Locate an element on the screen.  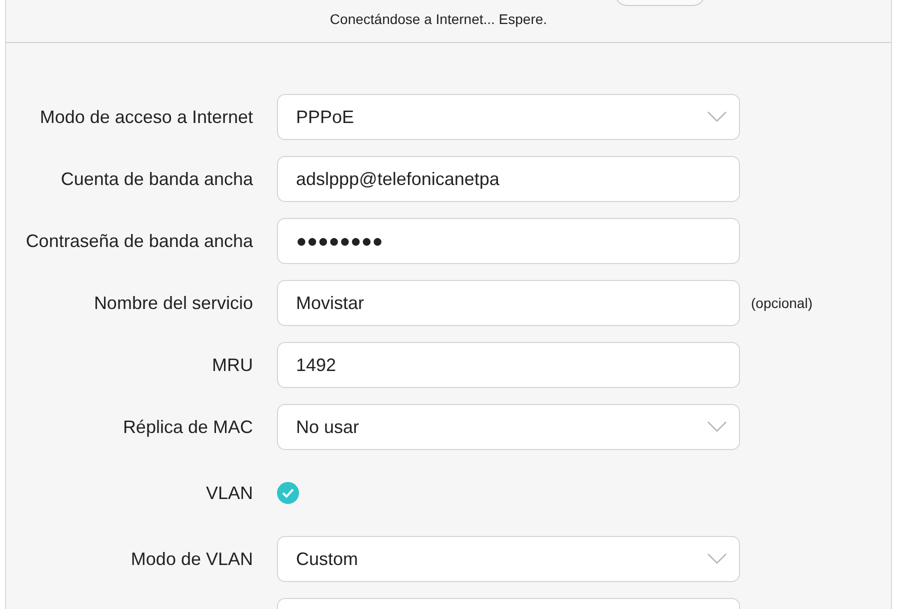
field-label: Réplica de MAC is located at coordinates (187, 427).